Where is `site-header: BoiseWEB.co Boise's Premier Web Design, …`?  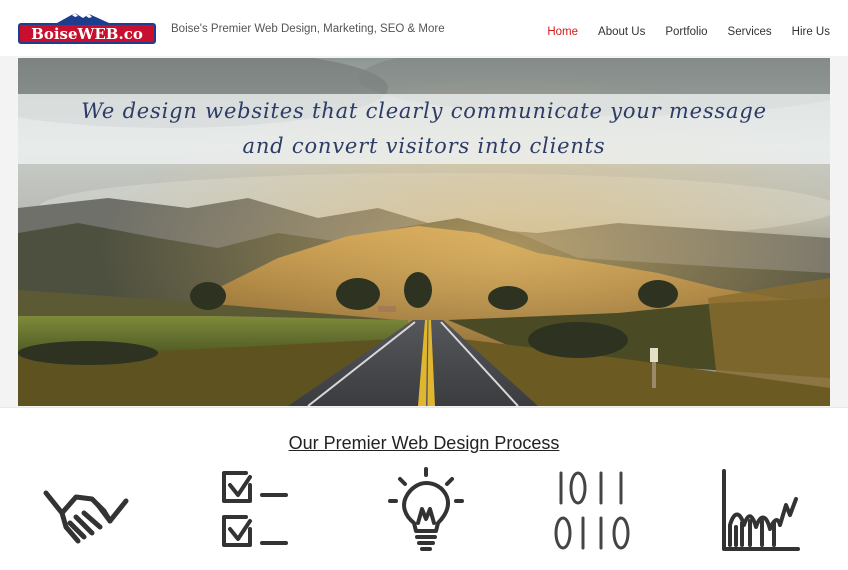
site-header: BoiseWEB.co Boise's Premier Web Design, … is located at coordinates (424, 28).